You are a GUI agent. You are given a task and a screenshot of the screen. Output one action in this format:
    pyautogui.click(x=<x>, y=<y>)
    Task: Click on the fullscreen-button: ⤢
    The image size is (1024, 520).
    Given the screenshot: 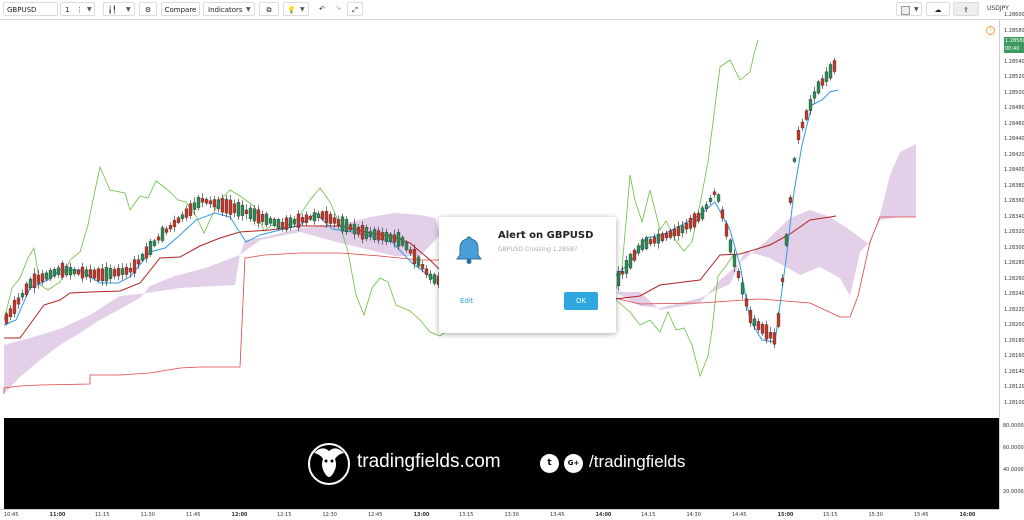 What is the action you would take?
    pyautogui.click(x=355, y=9)
    